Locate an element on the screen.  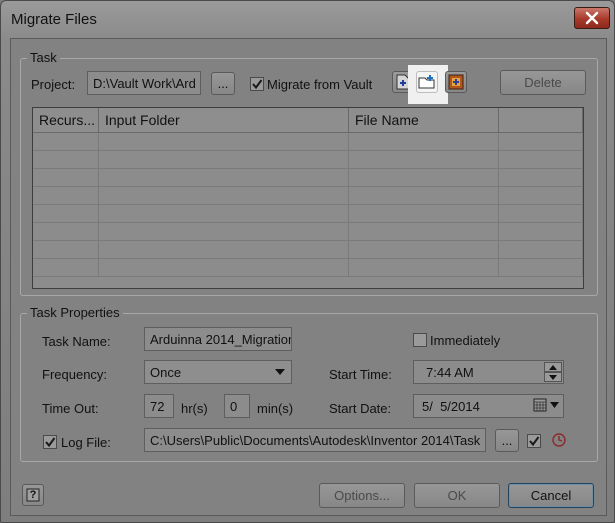
delete-button: Delete is located at coordinates (543, 82).